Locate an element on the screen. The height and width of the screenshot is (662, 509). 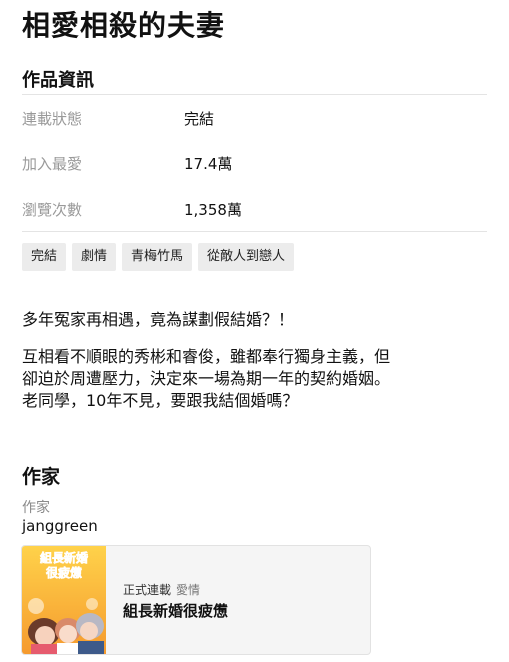
related-work-title: 組長新婚很疲憊 is located at coordinates (175, 610).